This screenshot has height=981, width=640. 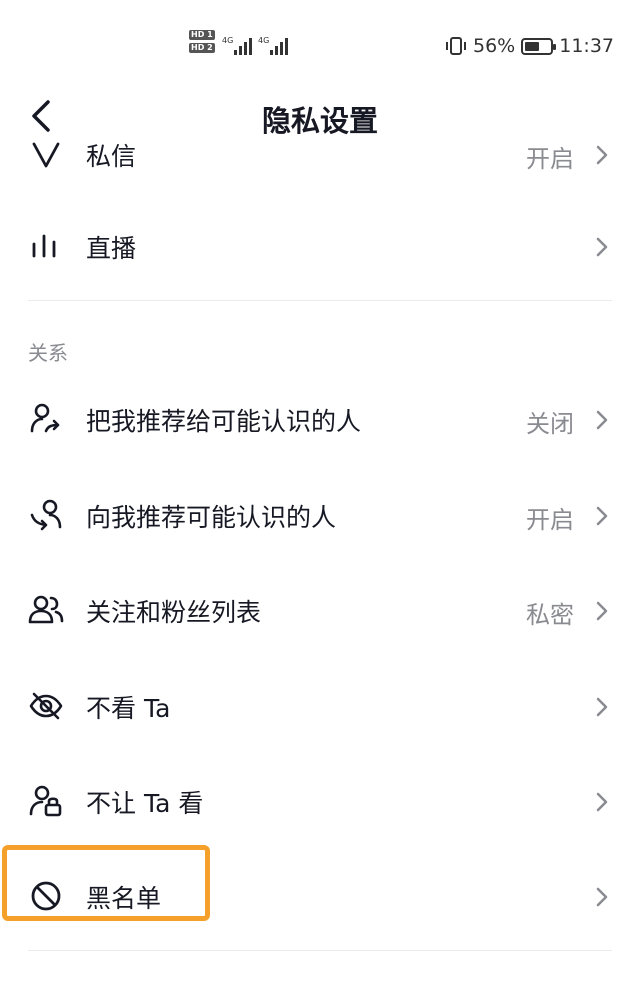 I want to click on signal-strength-2-icon: 4G, so click(x=273, y=45).